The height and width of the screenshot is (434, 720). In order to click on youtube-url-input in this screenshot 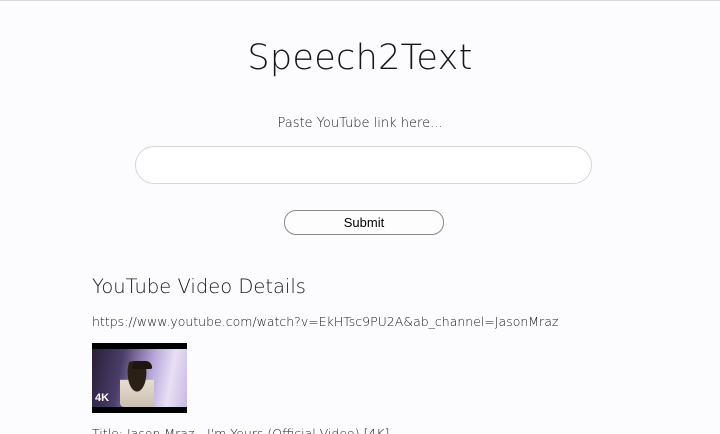, I will do `click(363, 165)`.